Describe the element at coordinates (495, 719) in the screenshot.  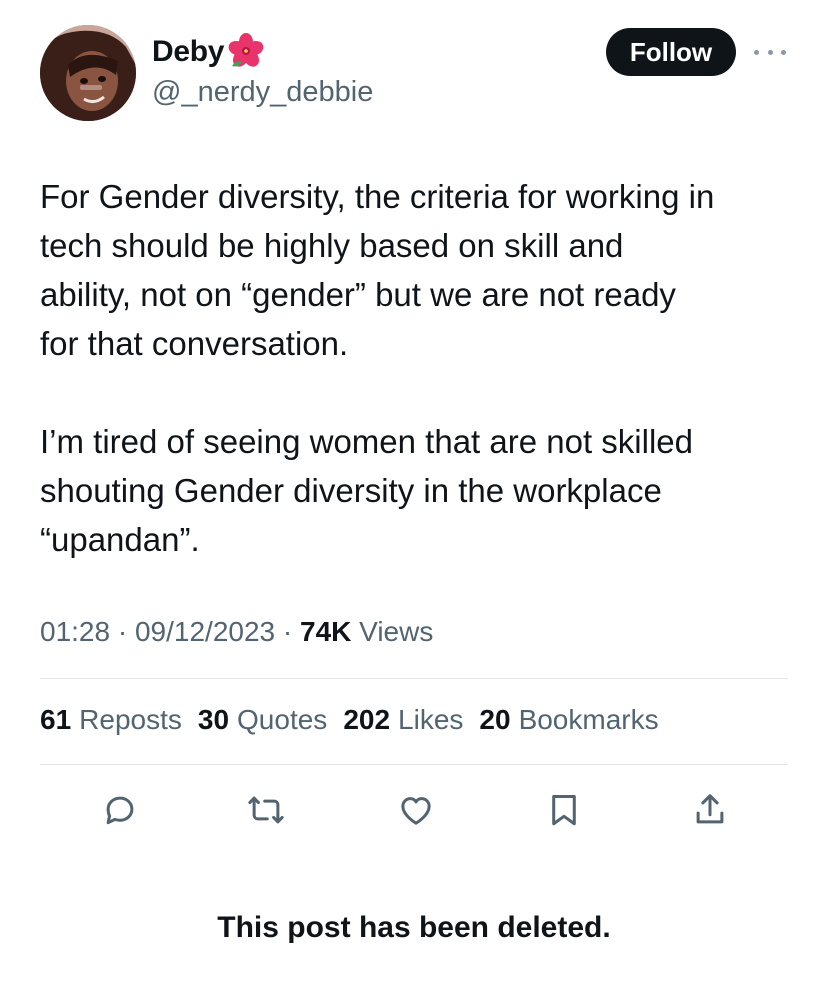
I see `bookmarks-count: 20` at that location.